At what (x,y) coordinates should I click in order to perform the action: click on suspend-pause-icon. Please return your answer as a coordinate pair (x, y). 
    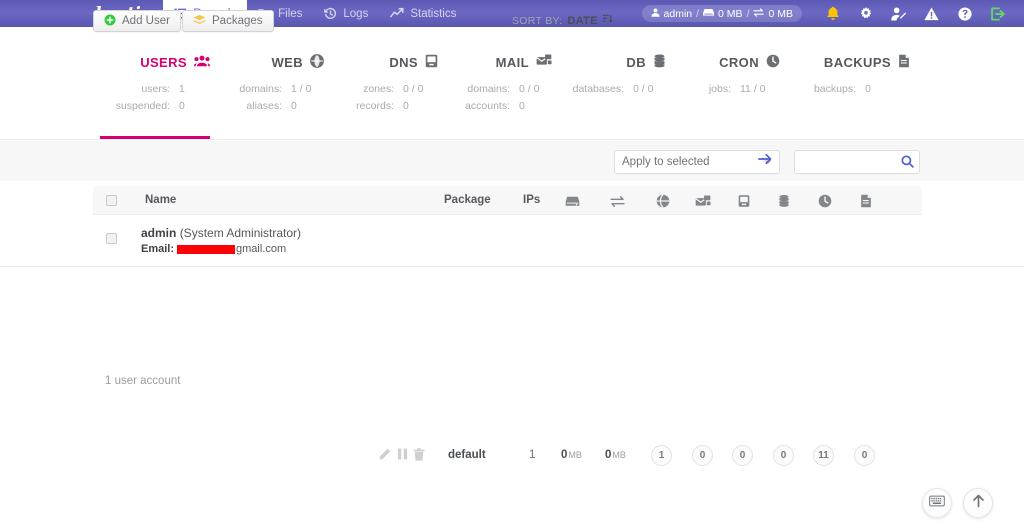
    Looking at the image, I should click on (402, 454).